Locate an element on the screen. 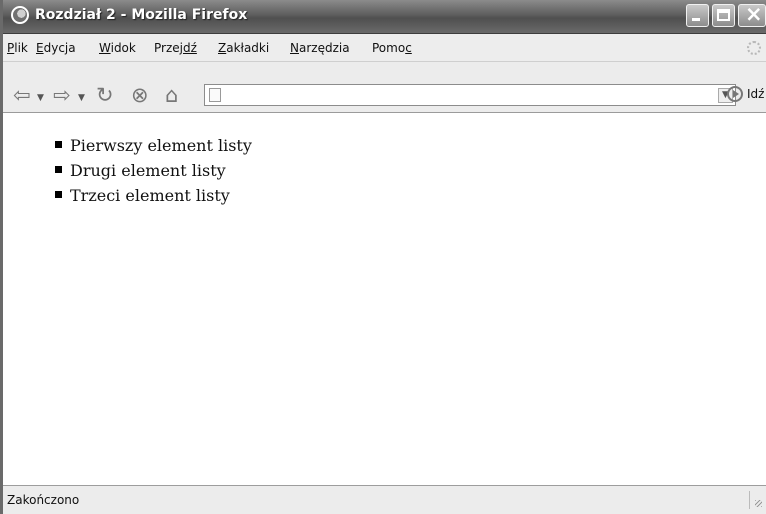 The width and height of the screenshot is (766, 514). go-icon is located at coordinates (735, 94).